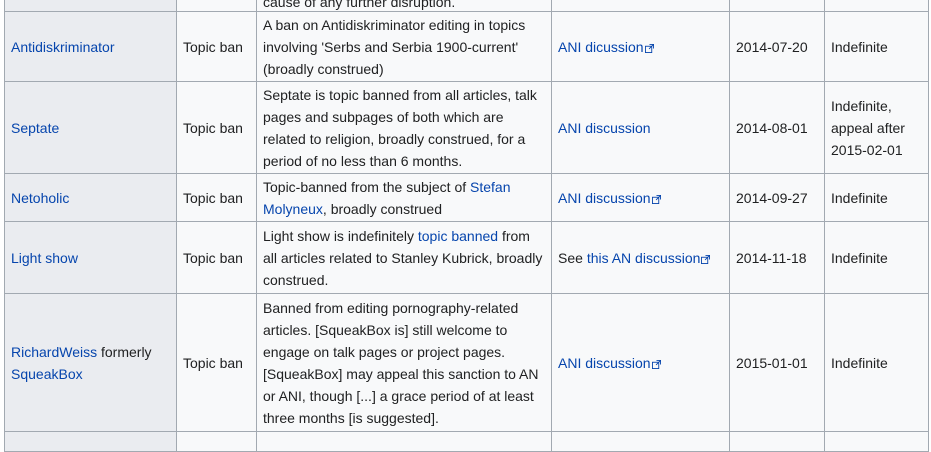 This screenshot has height=452, width=931. What do you see at coordinates (868, 127) in the screenshot?
I see `expiry-line: appeal after` at bounding box center [868, 127].